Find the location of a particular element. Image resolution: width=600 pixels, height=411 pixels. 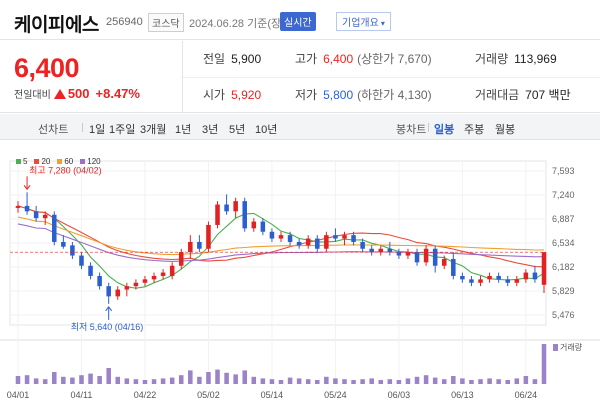

high-value: 6,400 is located at coordinates (338, 59).